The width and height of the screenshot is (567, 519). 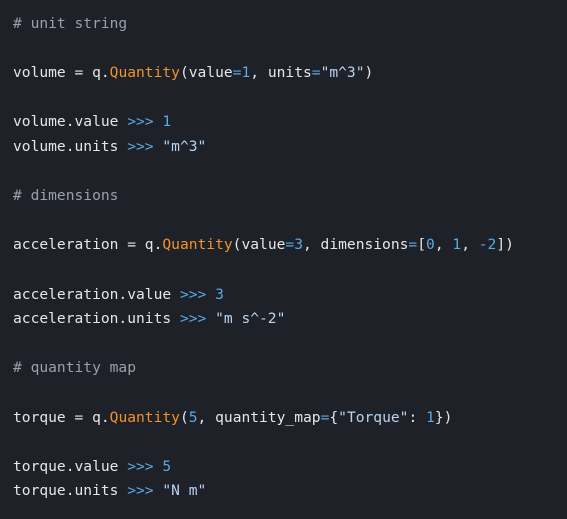 What do you see at coordinates (422, 245) in the screenshot?
I see `list-open: [` at bounding box center [422, 245].